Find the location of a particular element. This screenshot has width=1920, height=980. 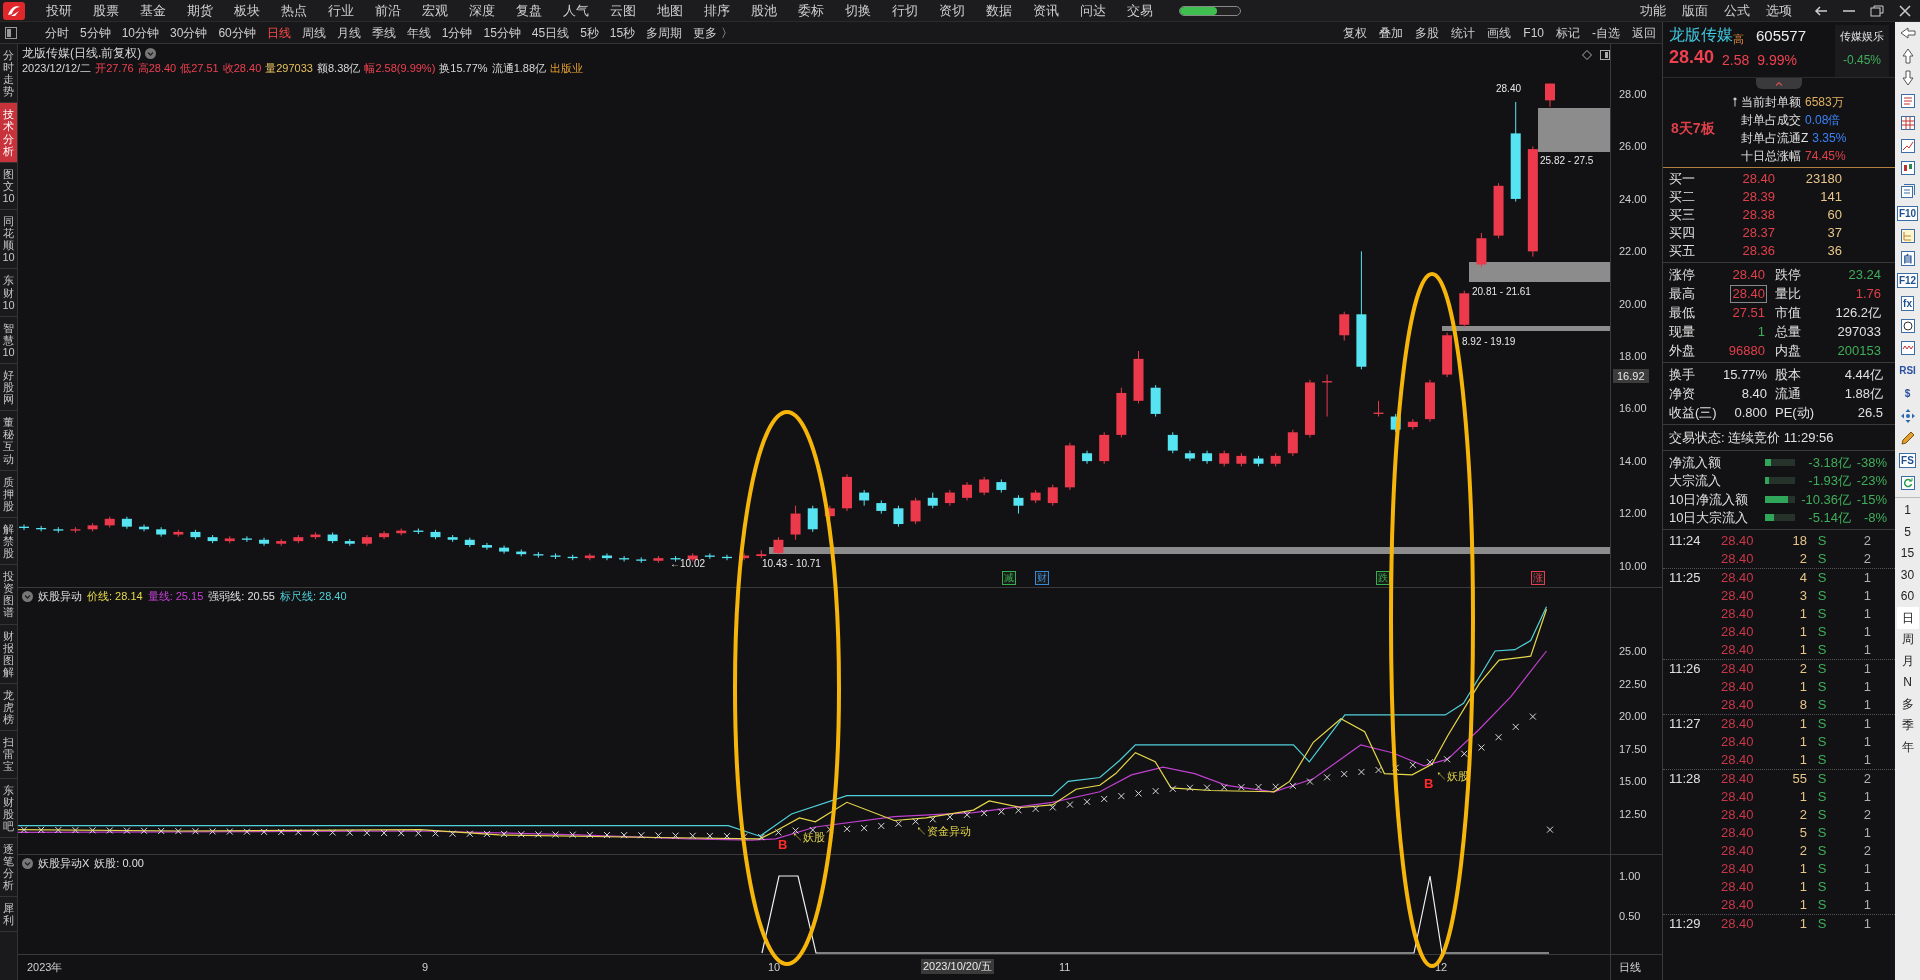

menu-item: 地图 is located at coordinates (669, 11).